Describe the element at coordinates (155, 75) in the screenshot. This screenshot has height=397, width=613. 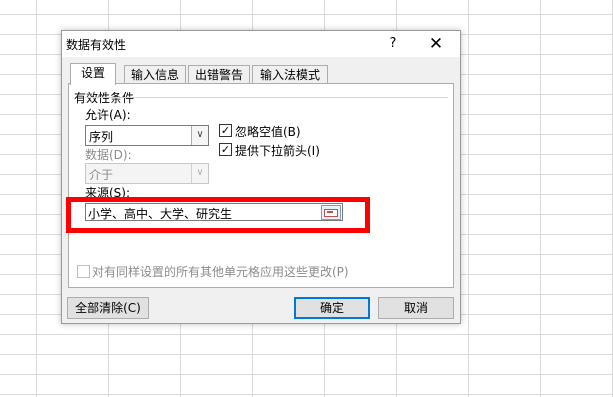
I see `tab-input-message: 输入信息` at that location.